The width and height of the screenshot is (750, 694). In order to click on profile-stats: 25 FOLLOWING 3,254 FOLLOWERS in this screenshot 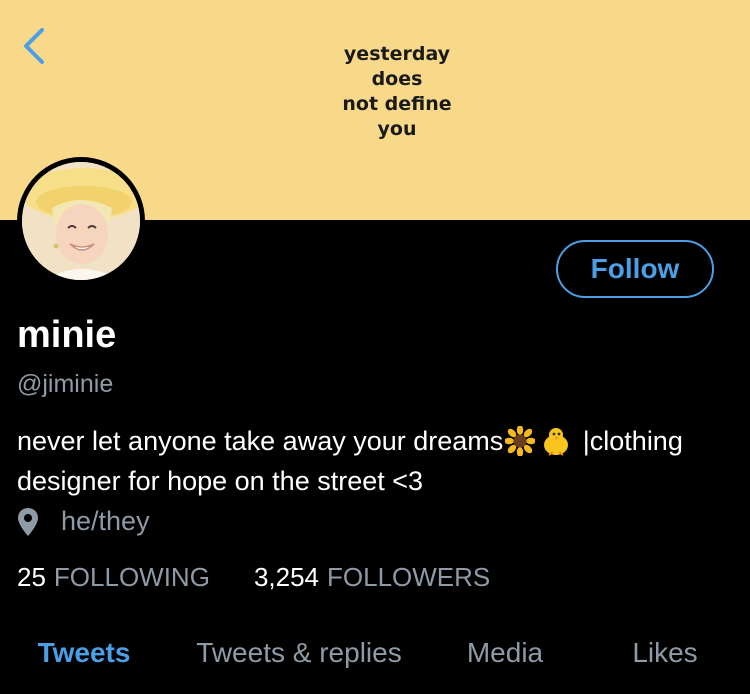, I will do `click(253, 577)`.